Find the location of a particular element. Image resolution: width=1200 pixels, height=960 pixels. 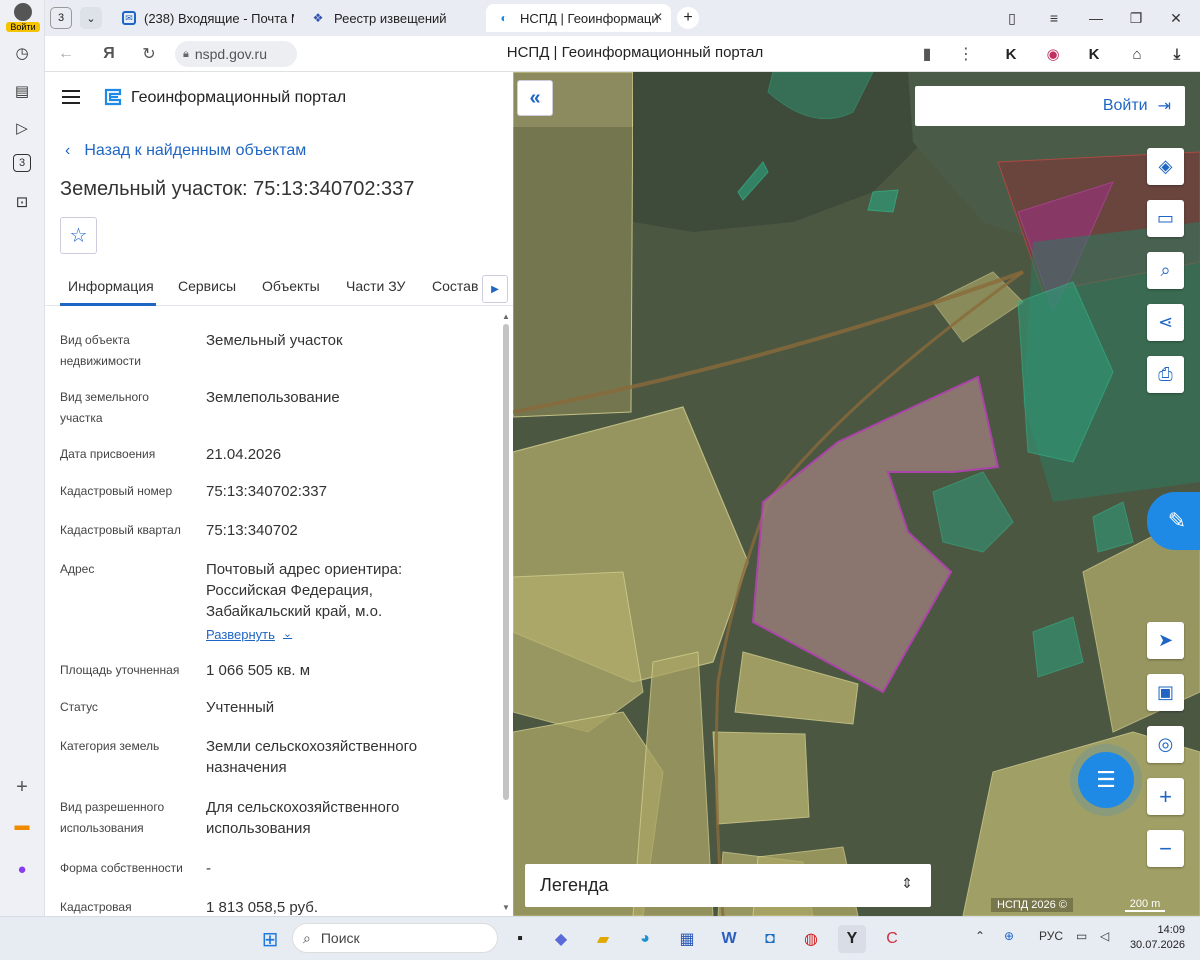

attribute-value: Землепользование is located at coordinates (273, 397).